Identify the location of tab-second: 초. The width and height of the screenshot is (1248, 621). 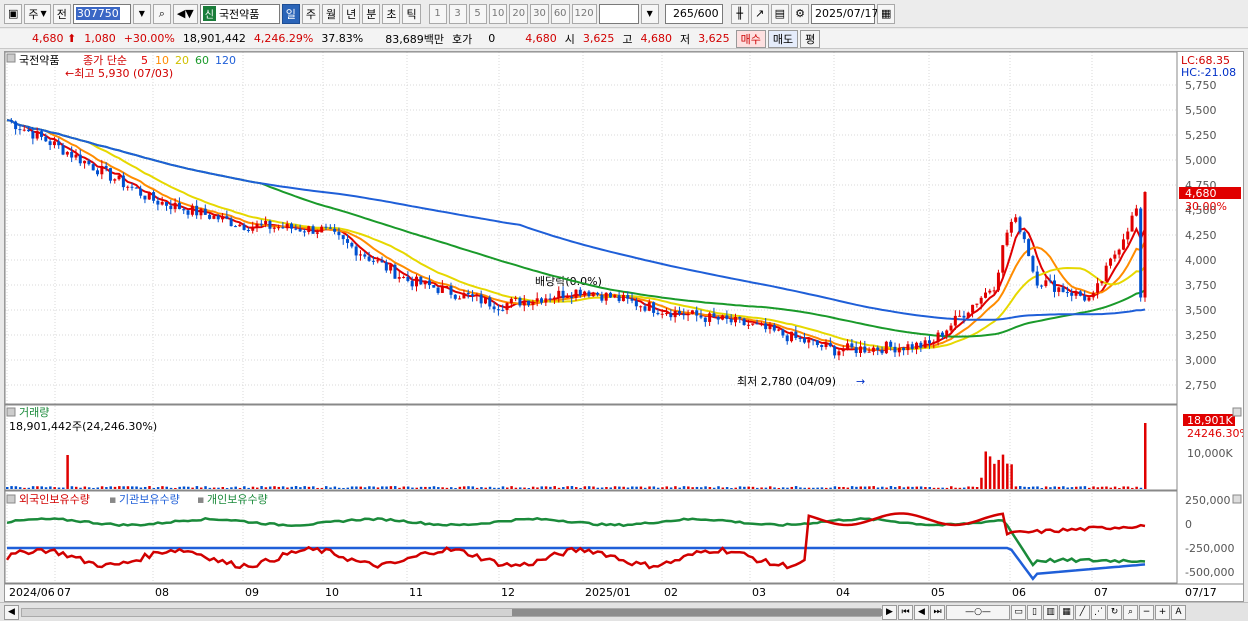
(391, 13).